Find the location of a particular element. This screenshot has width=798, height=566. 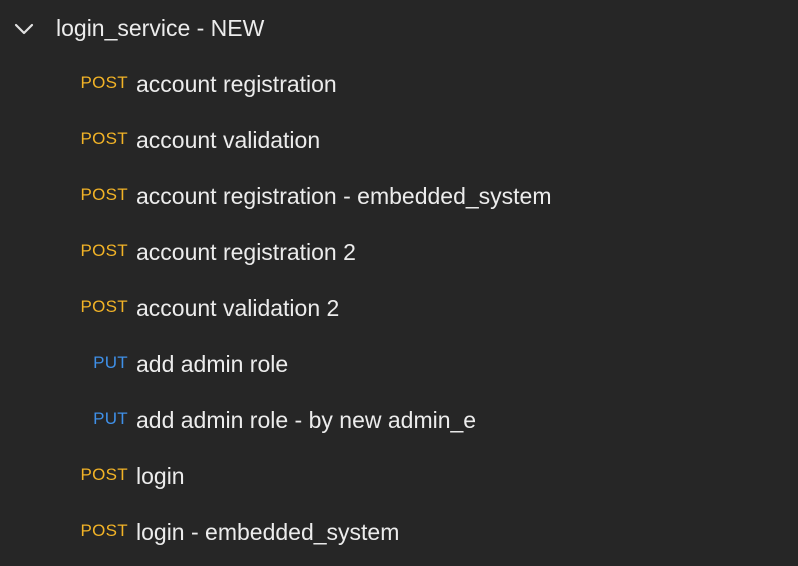

chevron-down-icon is located at coordinates (24, 29).